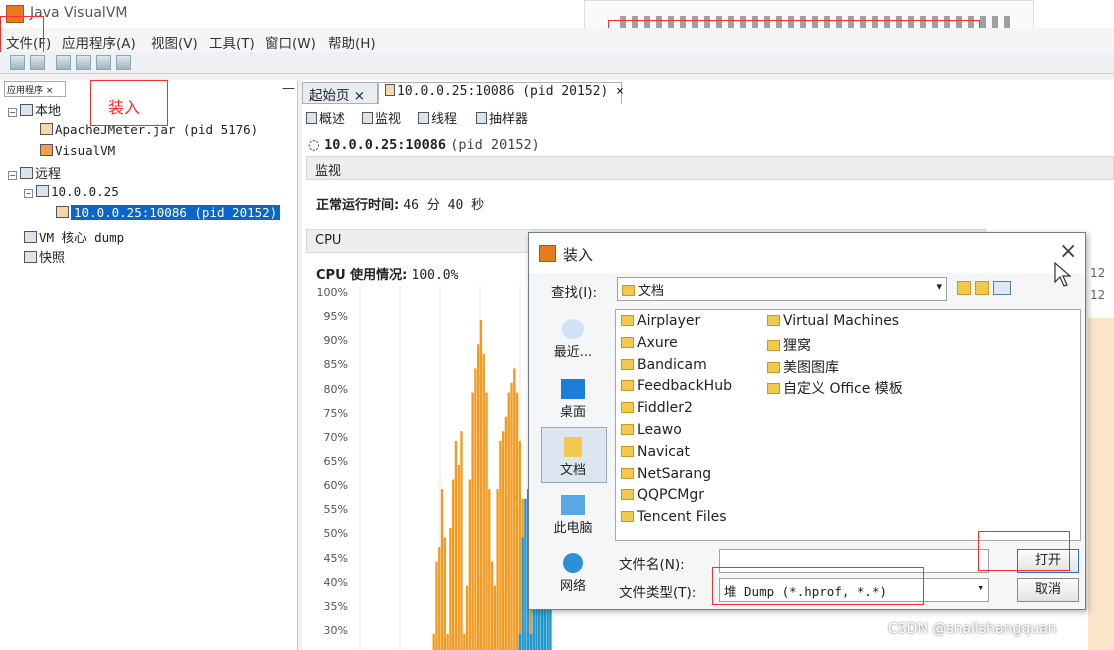 The image size is (1114, 650). Describe the element at coordinates (30, 237) in the screenshot. I see `core-dump-icon` at that location.